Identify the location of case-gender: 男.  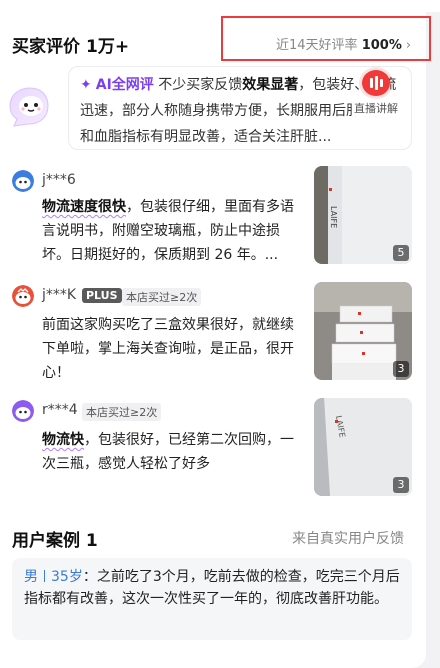
(31, 577).